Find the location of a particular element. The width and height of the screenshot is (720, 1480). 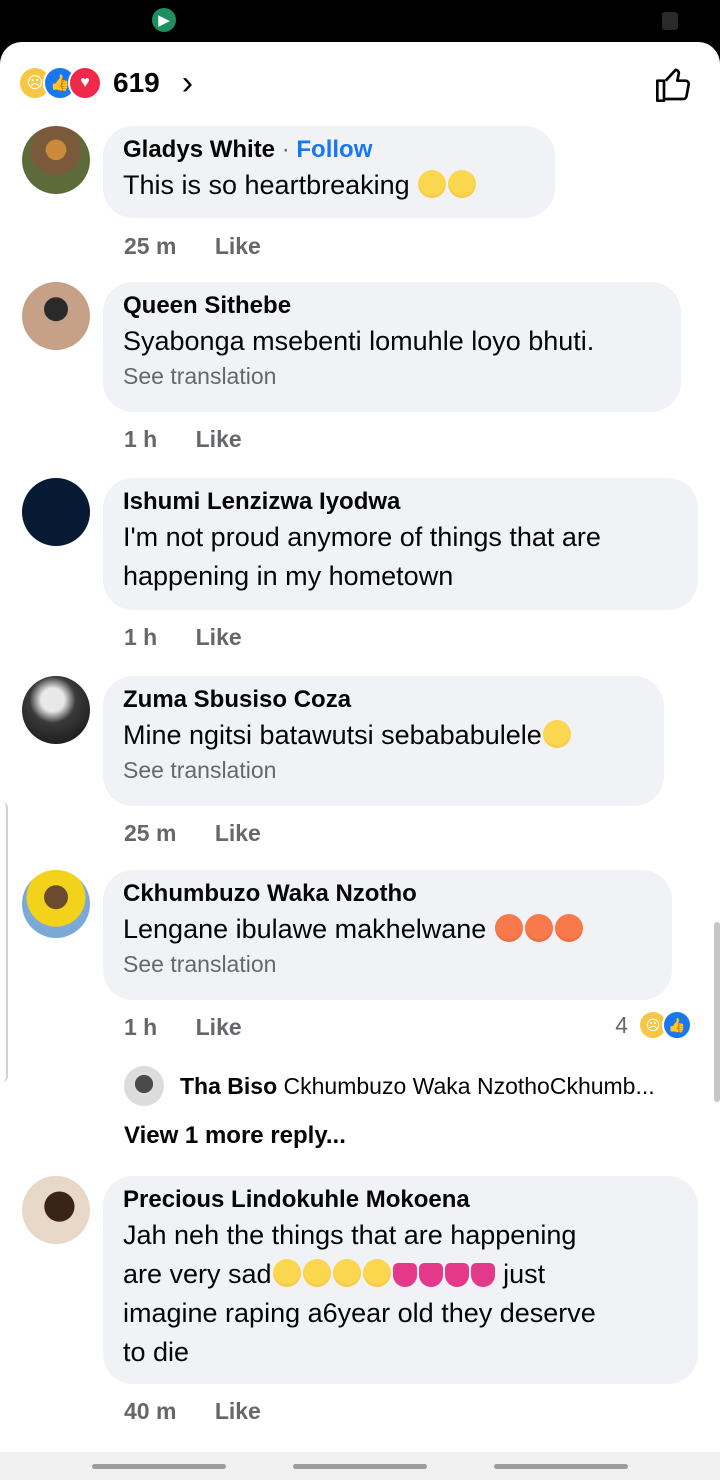

edge-panel-handle is located at coordinates (4, 942).